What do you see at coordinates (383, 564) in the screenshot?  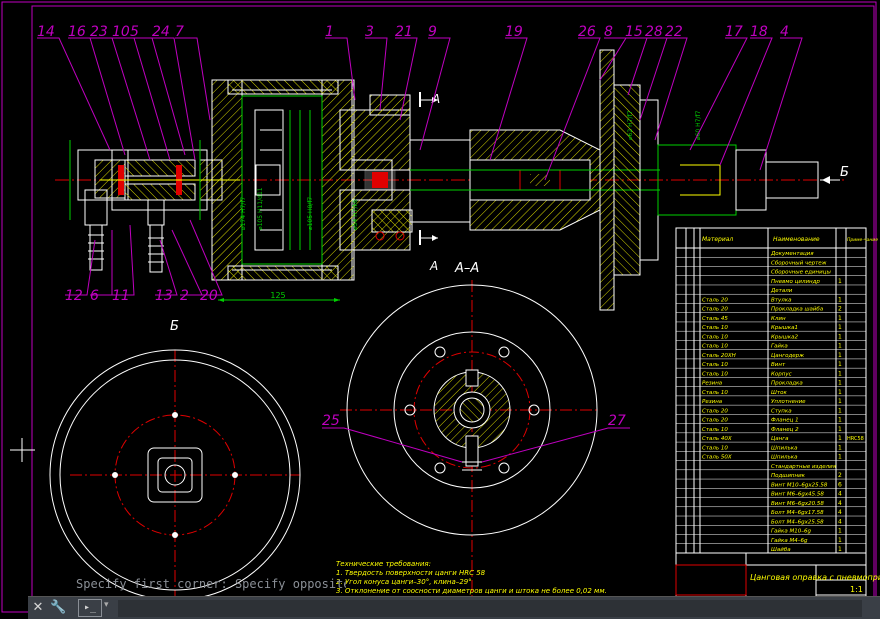 I see `tech-req-title: Технические требования:` at bounding box center [383, 564].